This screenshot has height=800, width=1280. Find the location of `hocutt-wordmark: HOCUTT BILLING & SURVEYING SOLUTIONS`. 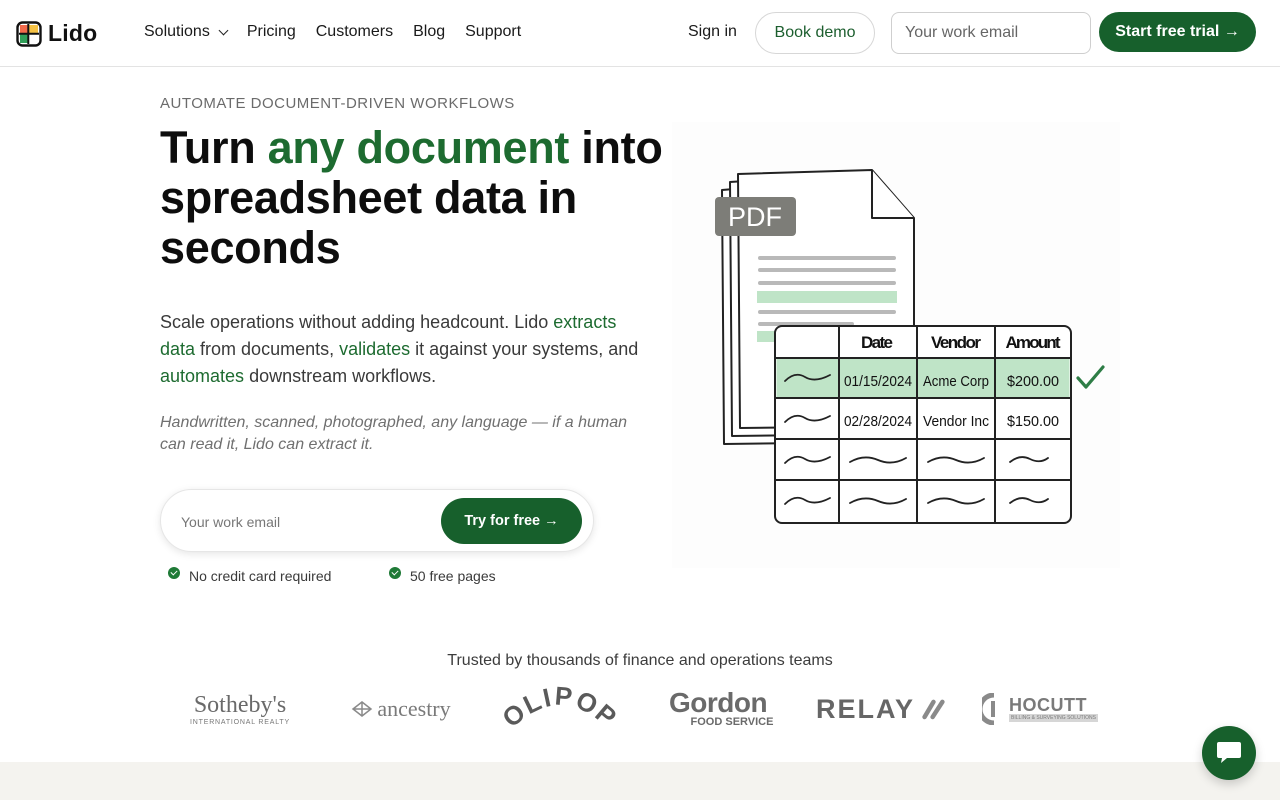

hocutt-wordmark: HOCUTT BILLING & SURVEYING SOLUTIONS is located at coordinates (1053, 709).